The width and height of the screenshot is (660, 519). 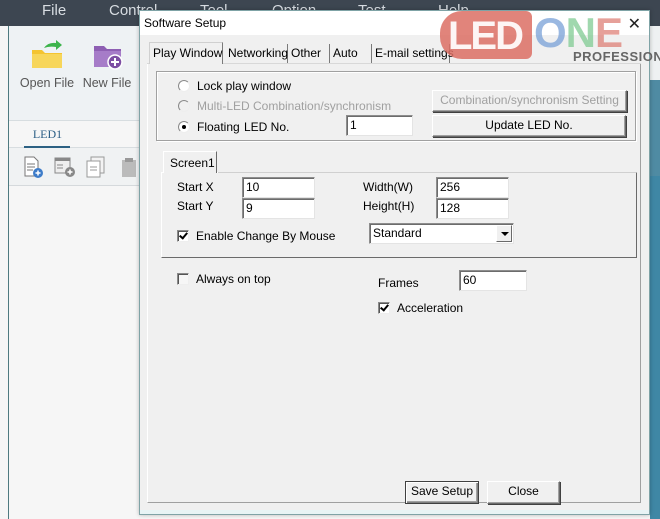 What do you see at coordinates (278, 208) in the screenshot?
I see `start-y-input: 9` at bounding box center [278, 208].